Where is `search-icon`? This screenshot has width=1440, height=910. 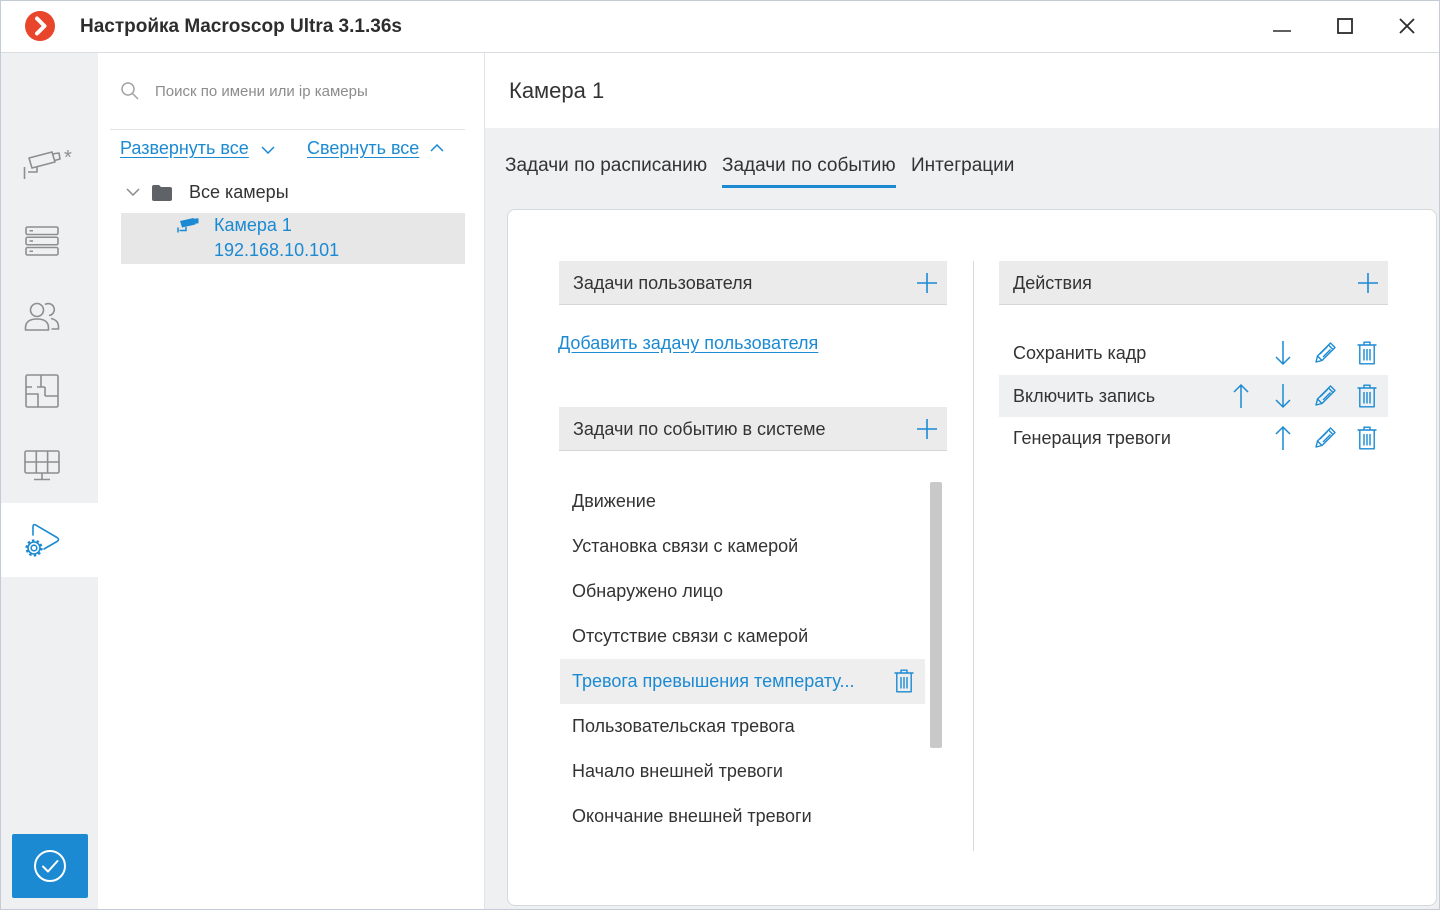 search-icon is located at coordinates (130, 91).